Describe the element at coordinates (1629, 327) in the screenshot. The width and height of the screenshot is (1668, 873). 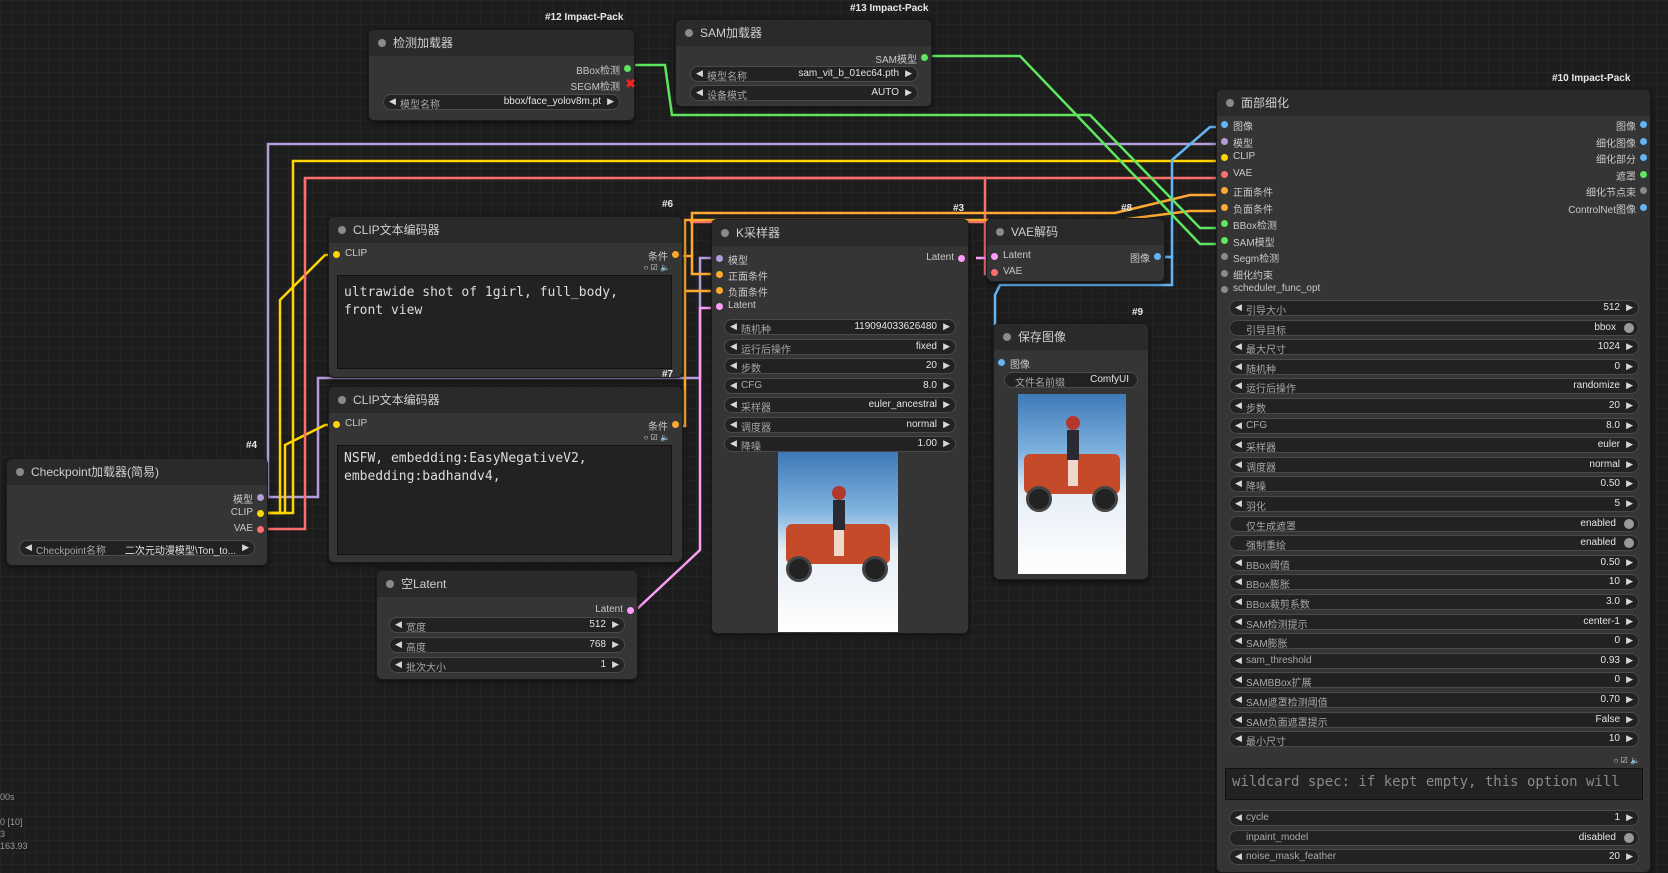
I see `toggle-knob-icon` at that location.